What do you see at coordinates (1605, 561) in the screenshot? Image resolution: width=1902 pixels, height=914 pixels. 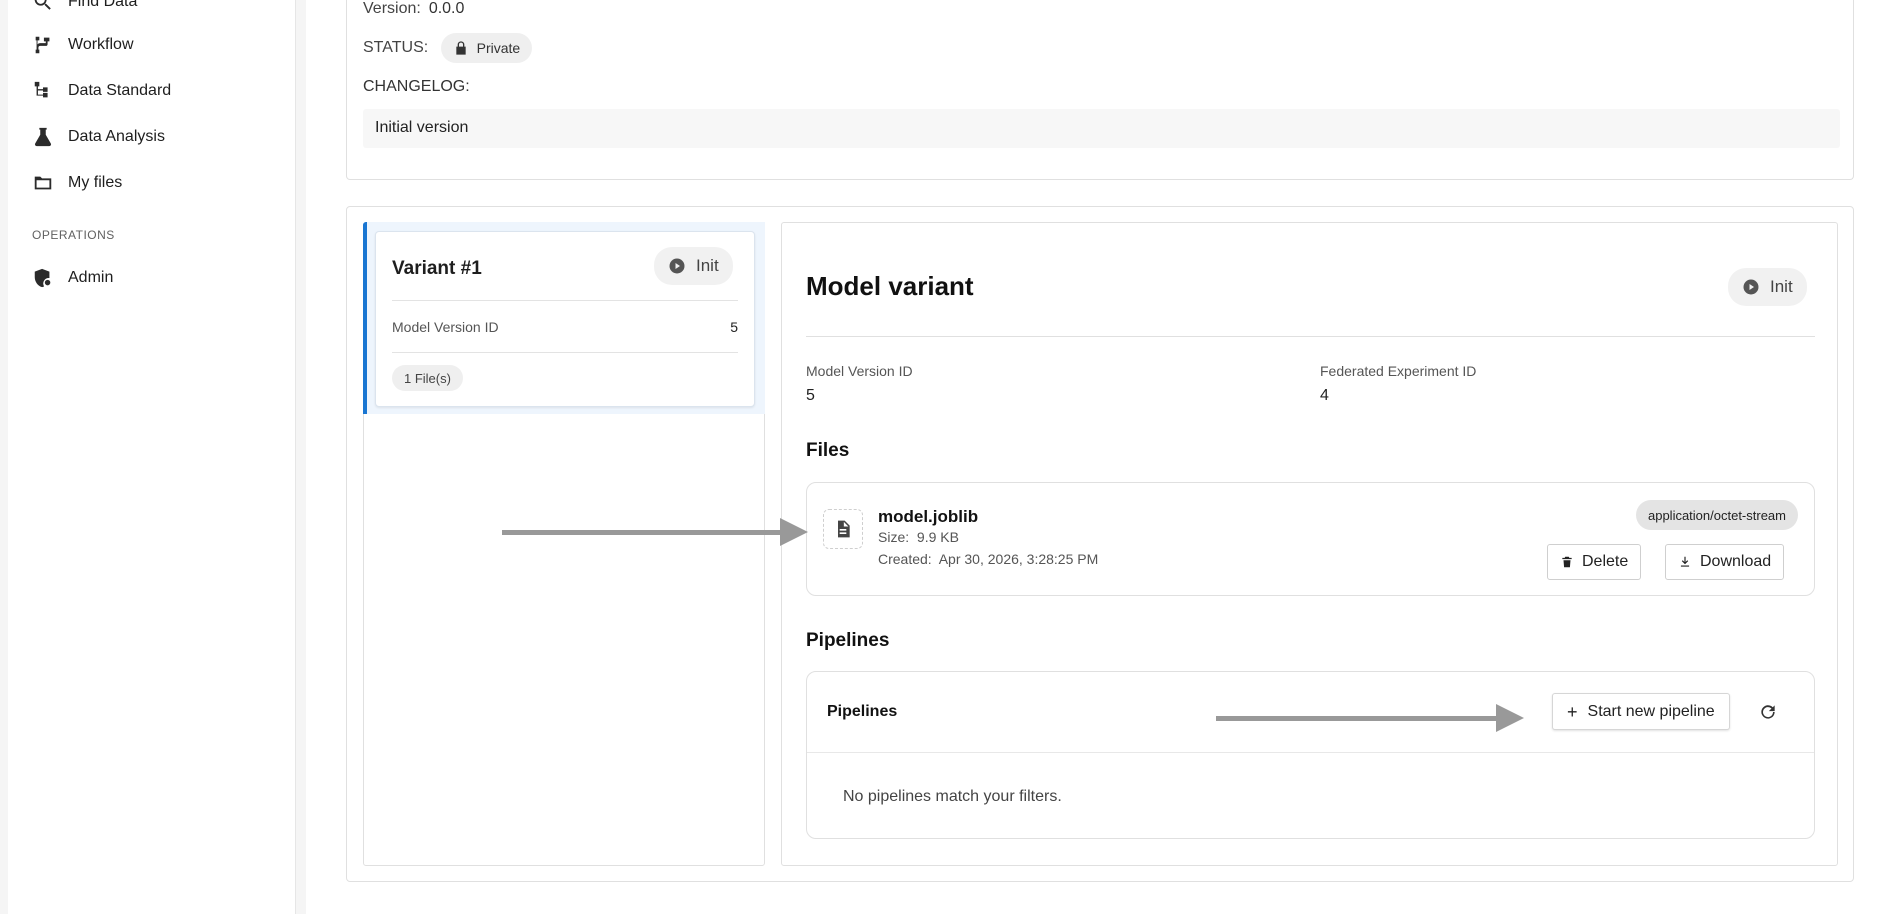 I see `delete-button-label: Delete` at bounding box center [1605, 561].